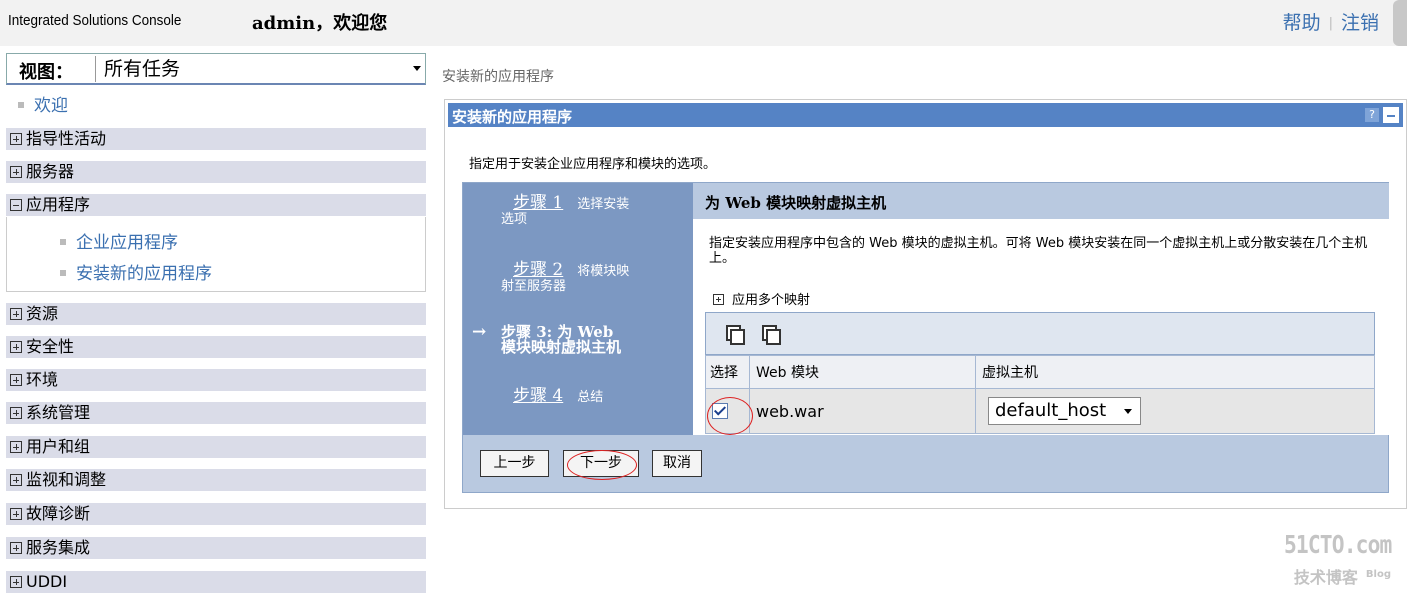 The image size is (1407, 600). What do you see at coordinates (578, 210) in the screenshot?
I see `step-1: 步骤 1 选择安装 选项` at bounding box center [578, 210].